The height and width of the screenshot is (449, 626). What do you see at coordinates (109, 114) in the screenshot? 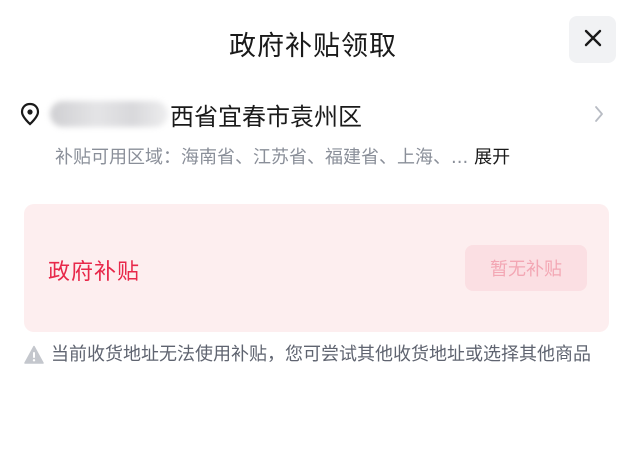
I see `address-redacted` at bounding box center [109, 114].